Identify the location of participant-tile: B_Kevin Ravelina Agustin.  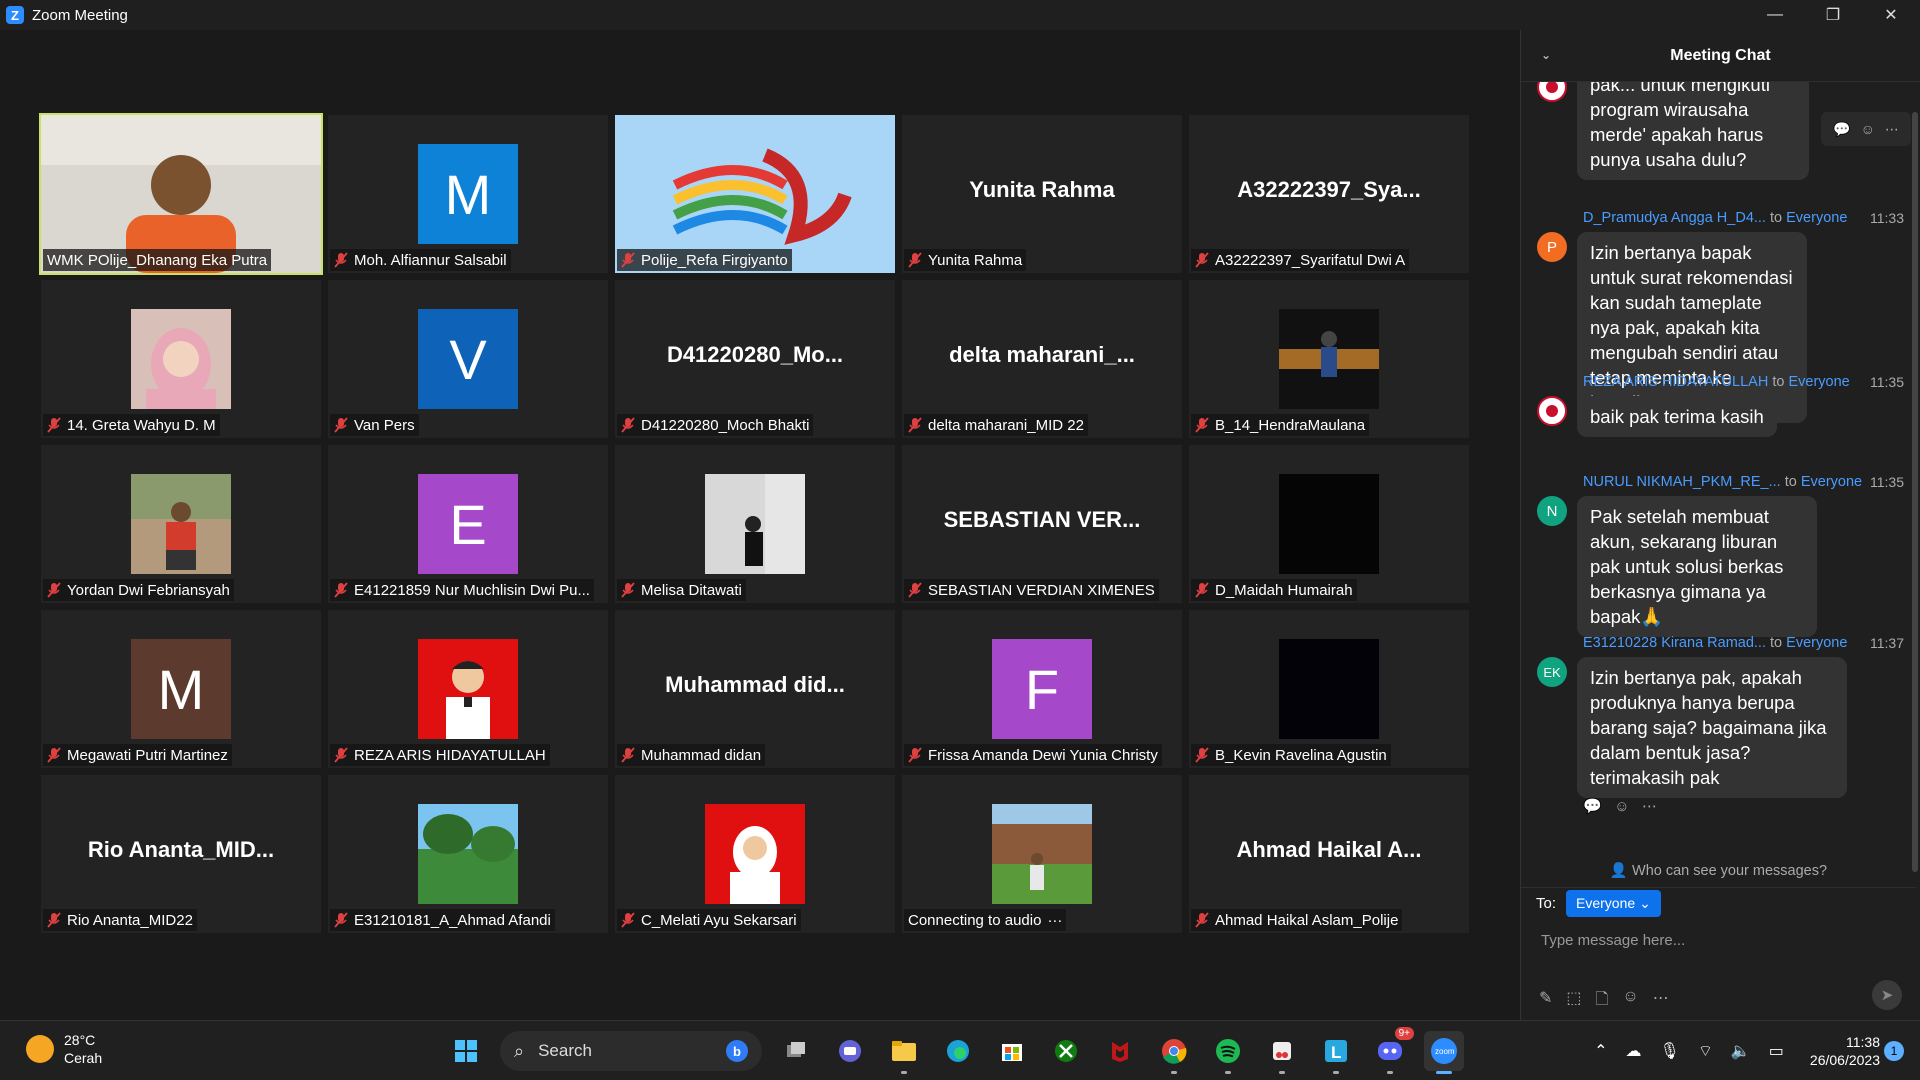
(1329, 689).